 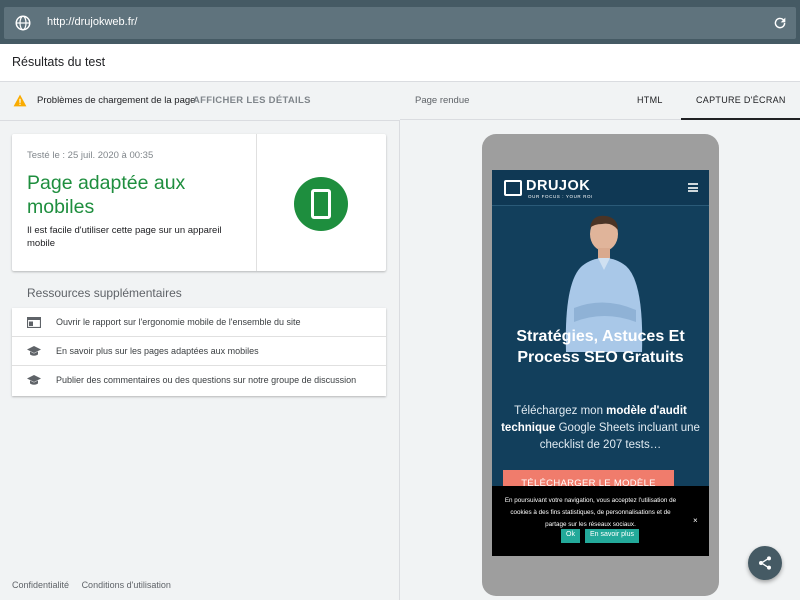 I want to click on reload-icon, so click(x=780, y=23).